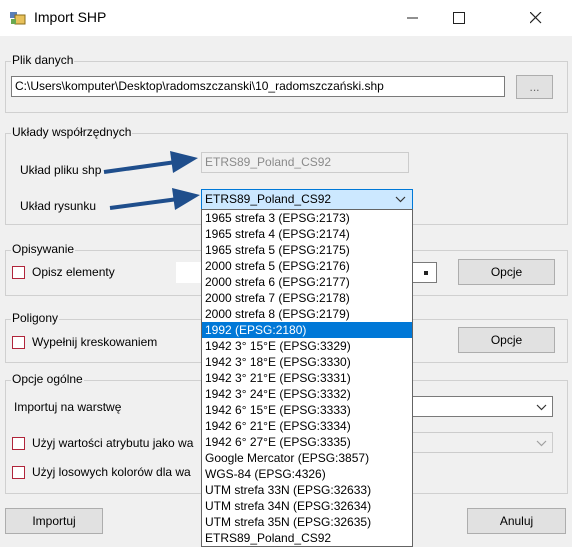 The height and width of the screenshot is (547, 572). What do you see at coordinates (307, 218) in the screenshot?
I see `dropdown-item: 1965 strefa 3 (EPSG:2173)` at bounding box center [307, 218].